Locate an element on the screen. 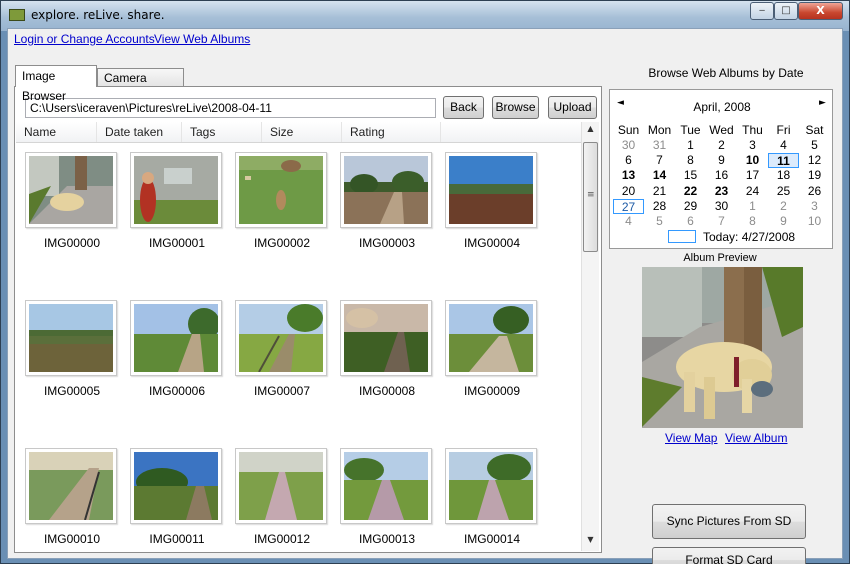  thumbnail-item: IMG00005 is located at coordinates (72, 347).